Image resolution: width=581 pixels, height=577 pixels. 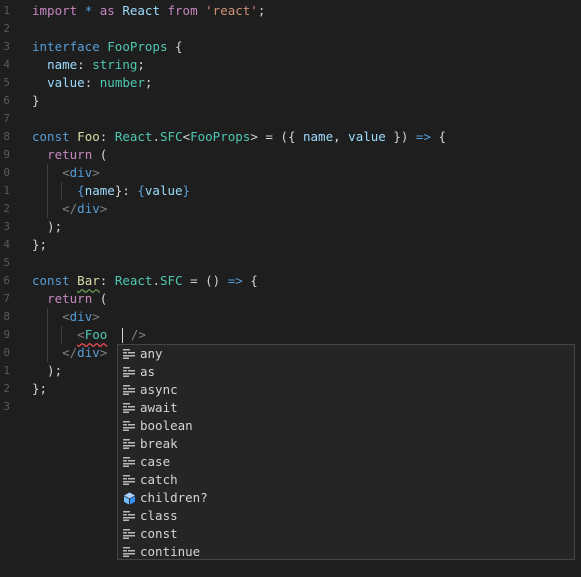 What do you see at coordinates (148, 82) in the screenshot?
I see `punctuation-token: ;` at bounding box center [148, 82].